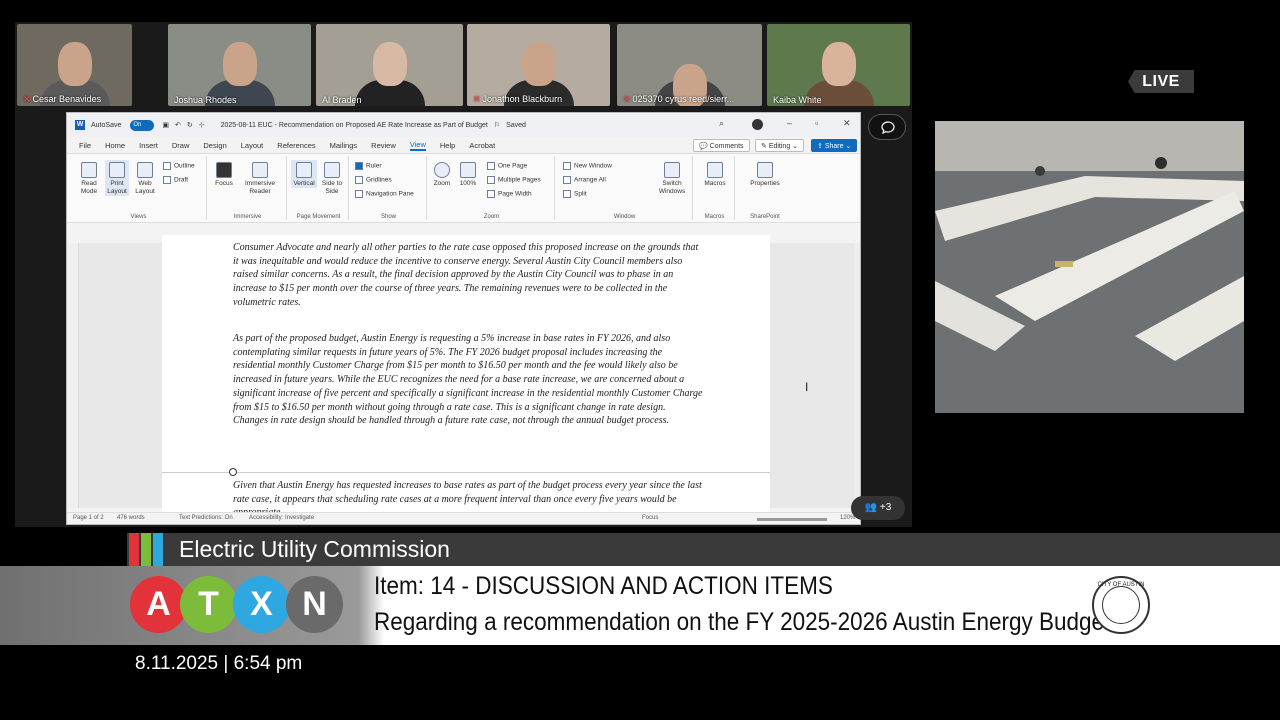  I want to click on sensitivity-icon: ⚐, so click(497, 125).